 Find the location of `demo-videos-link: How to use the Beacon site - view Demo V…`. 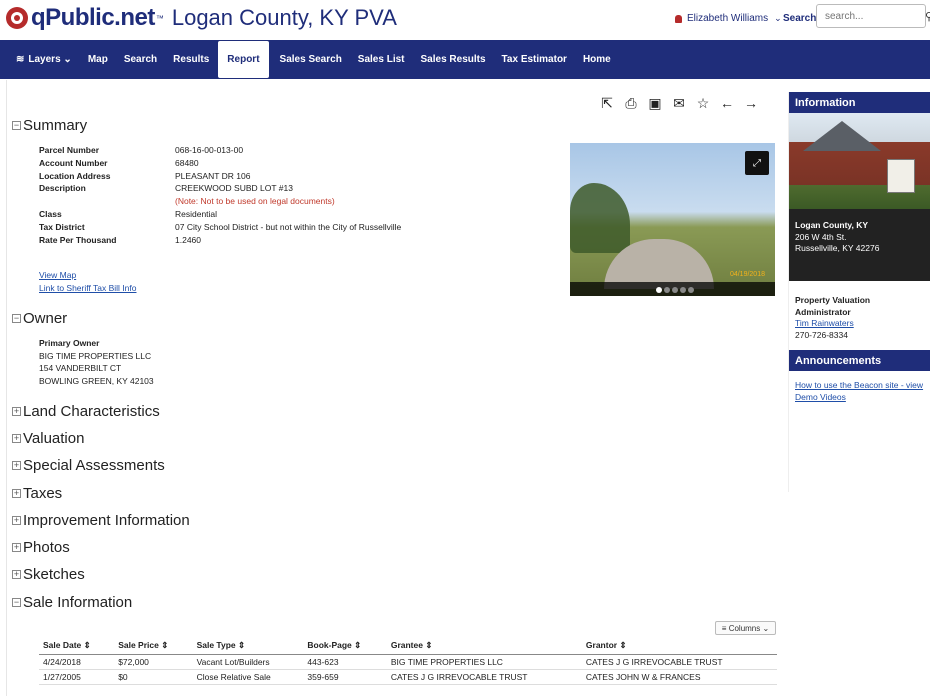

demo-videos-link: How to use the Beacon site - view Demo V… is located at coordinates (859, 391).